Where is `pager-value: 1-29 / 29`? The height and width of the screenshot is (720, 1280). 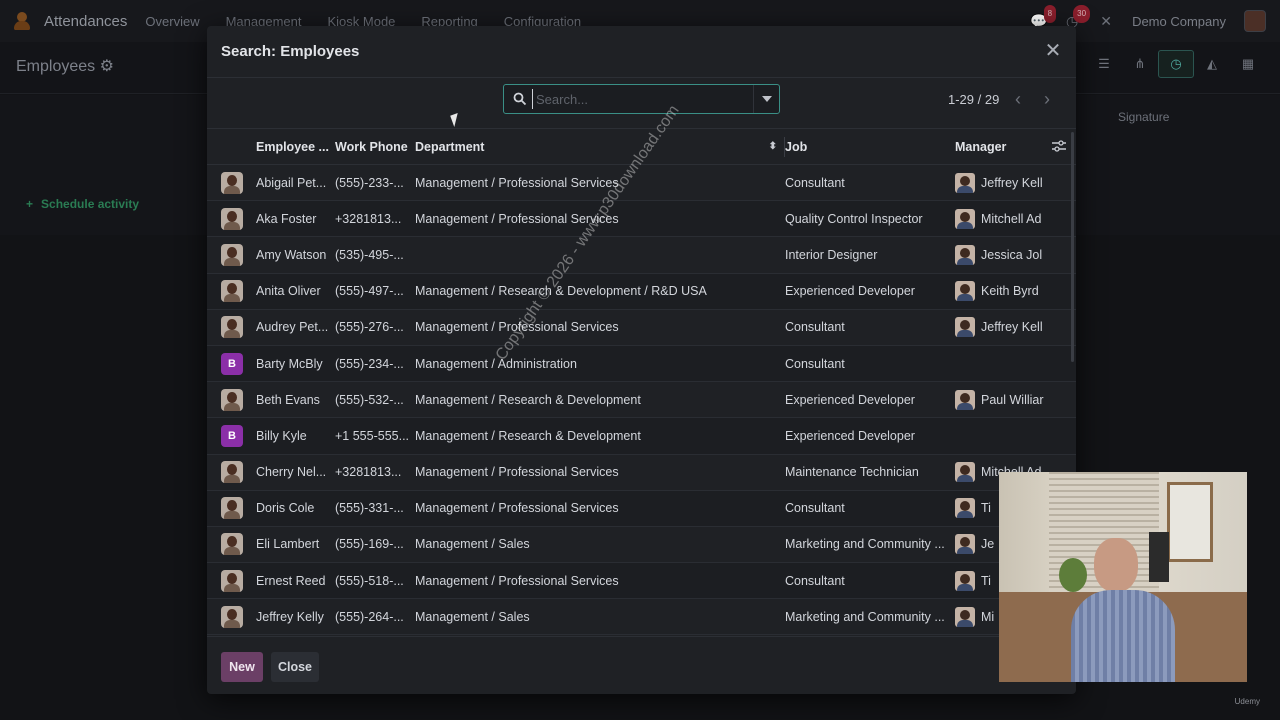
pager-value: 1-29 / 29 is located at coordinates (973, 99).